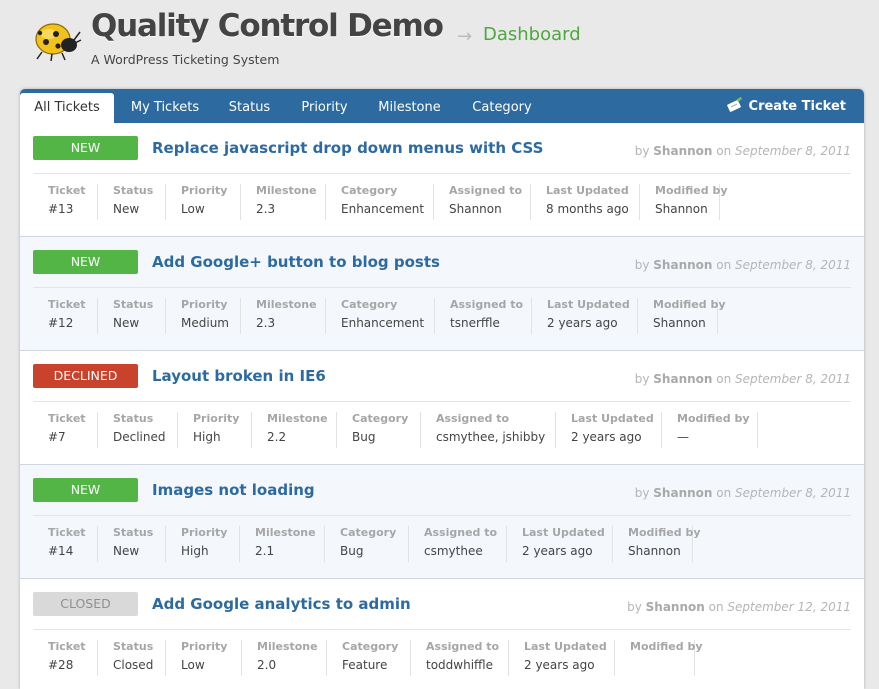 This screenshot has width=879, height=689. I want to click on tab-category: Category, so click(502, 108).